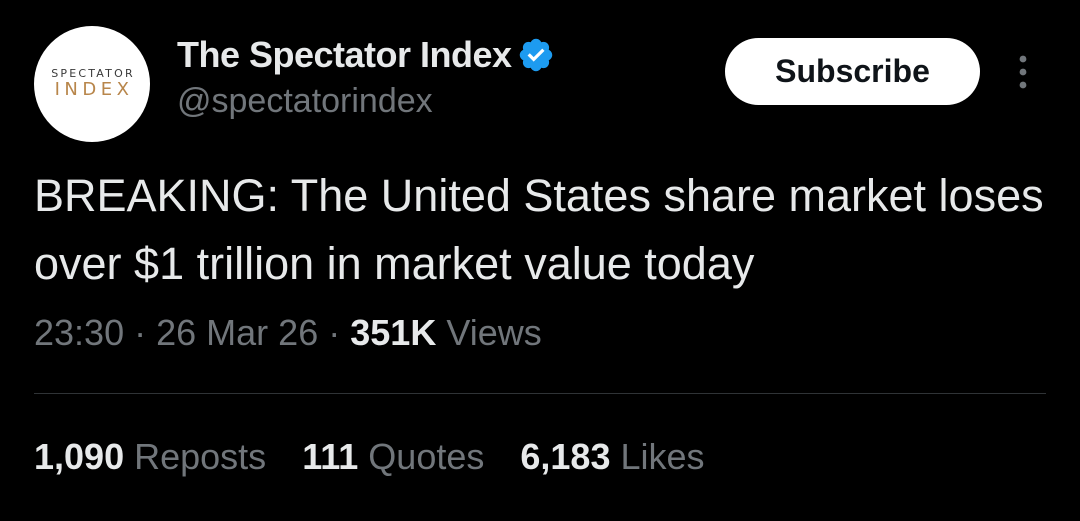 The image size is (1080, 521). What do you see at coordinates (79, 332) in the screenshot?
I see `tweet-time: 23:30` at bounding box center [79, 332].